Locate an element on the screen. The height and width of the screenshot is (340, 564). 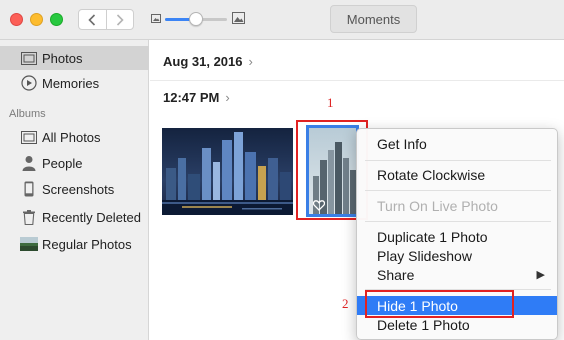
zoom-slider-knob is located at coordinates (196, 19).